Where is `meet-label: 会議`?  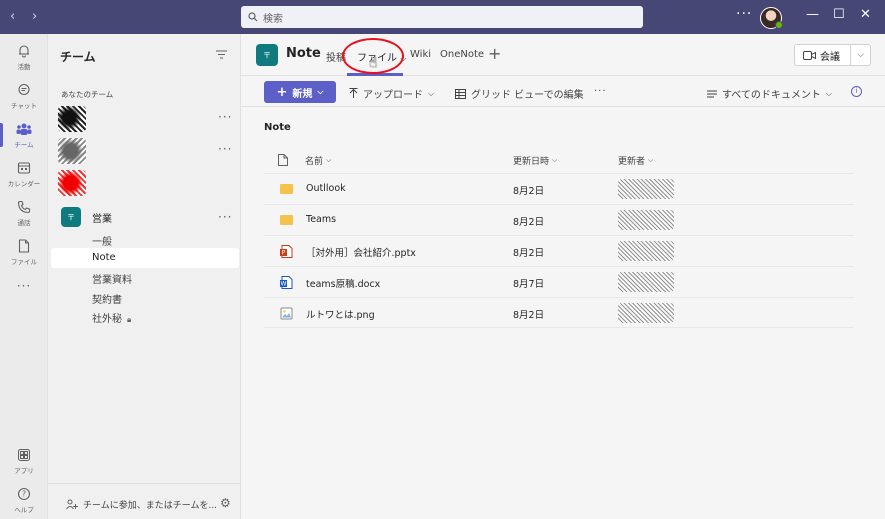 meet-label: 会議 is located at coordinates (830, 57).